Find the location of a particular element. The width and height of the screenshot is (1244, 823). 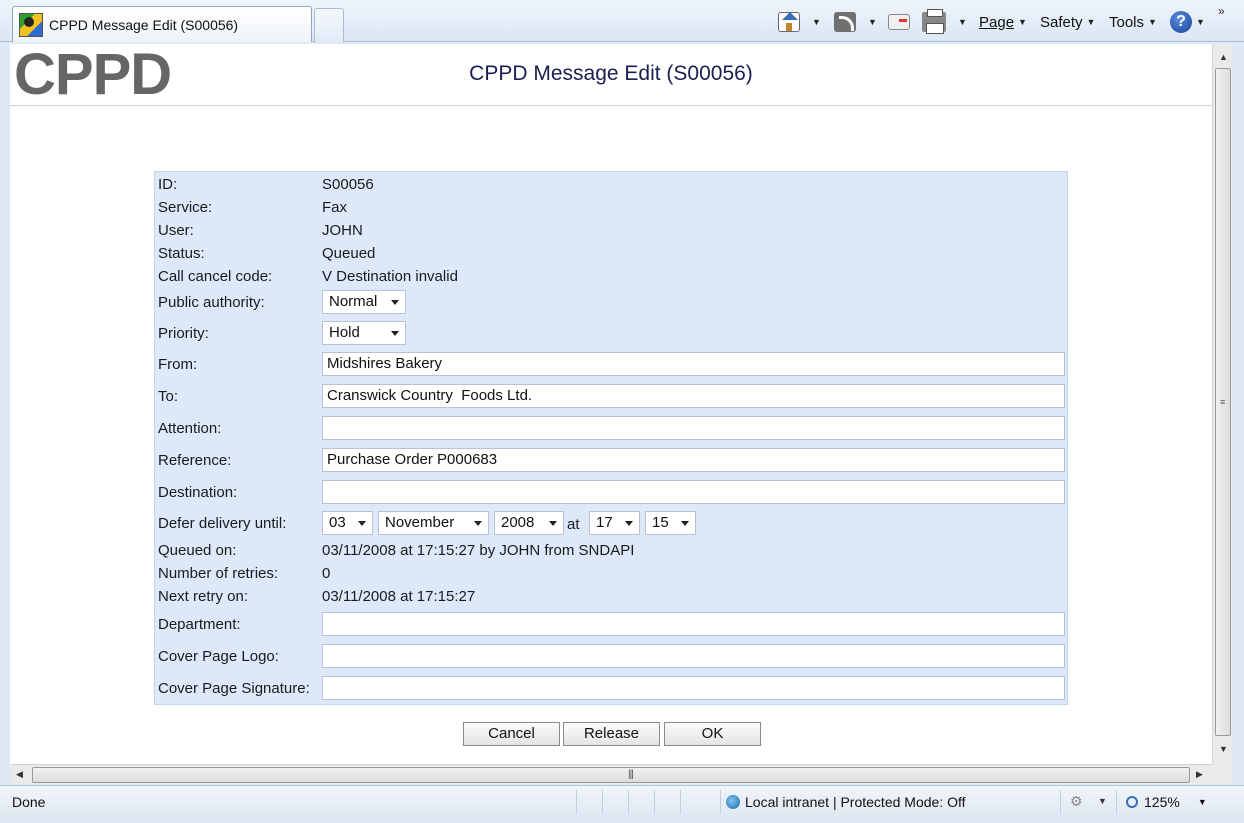

from-label: From: is located at coordinates (178, 364).